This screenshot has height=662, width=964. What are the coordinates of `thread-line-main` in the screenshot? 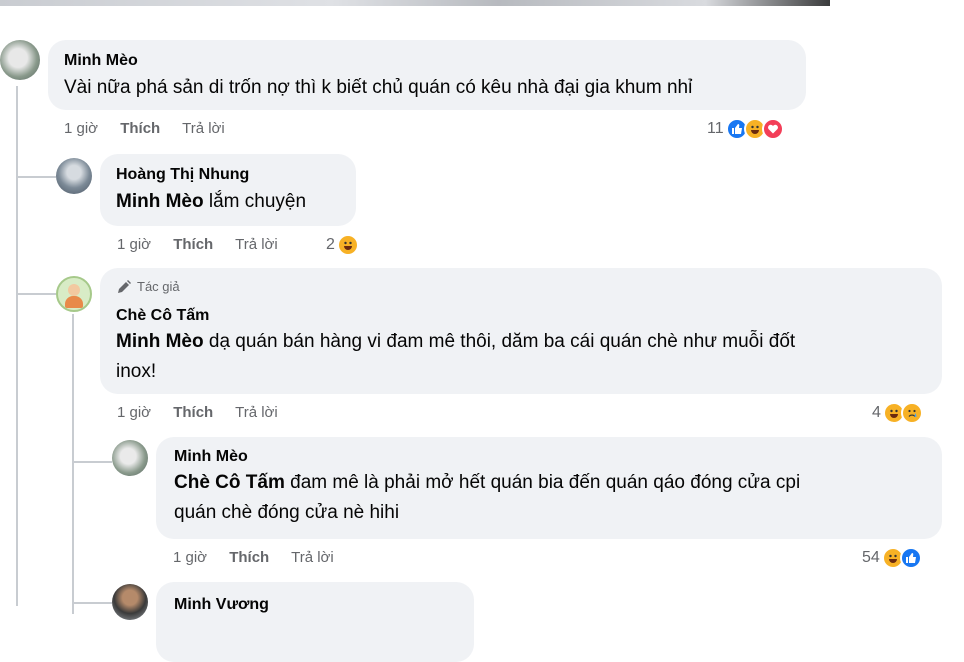 It's located at (17, 346).